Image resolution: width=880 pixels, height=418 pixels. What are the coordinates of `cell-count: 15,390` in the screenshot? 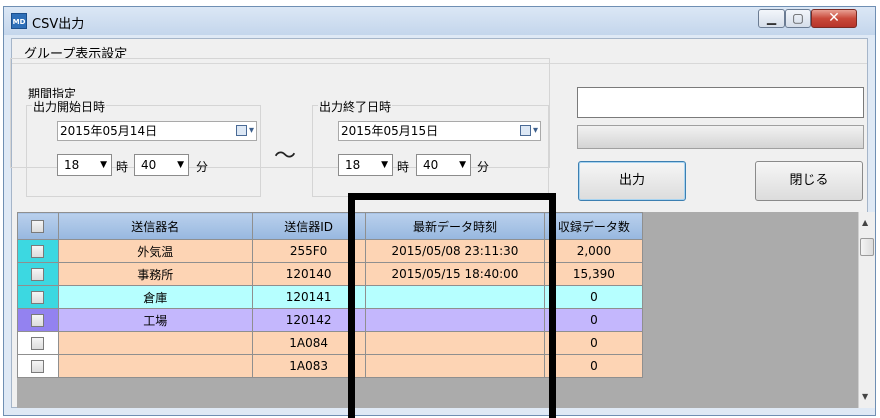 It's located at (594, 274).